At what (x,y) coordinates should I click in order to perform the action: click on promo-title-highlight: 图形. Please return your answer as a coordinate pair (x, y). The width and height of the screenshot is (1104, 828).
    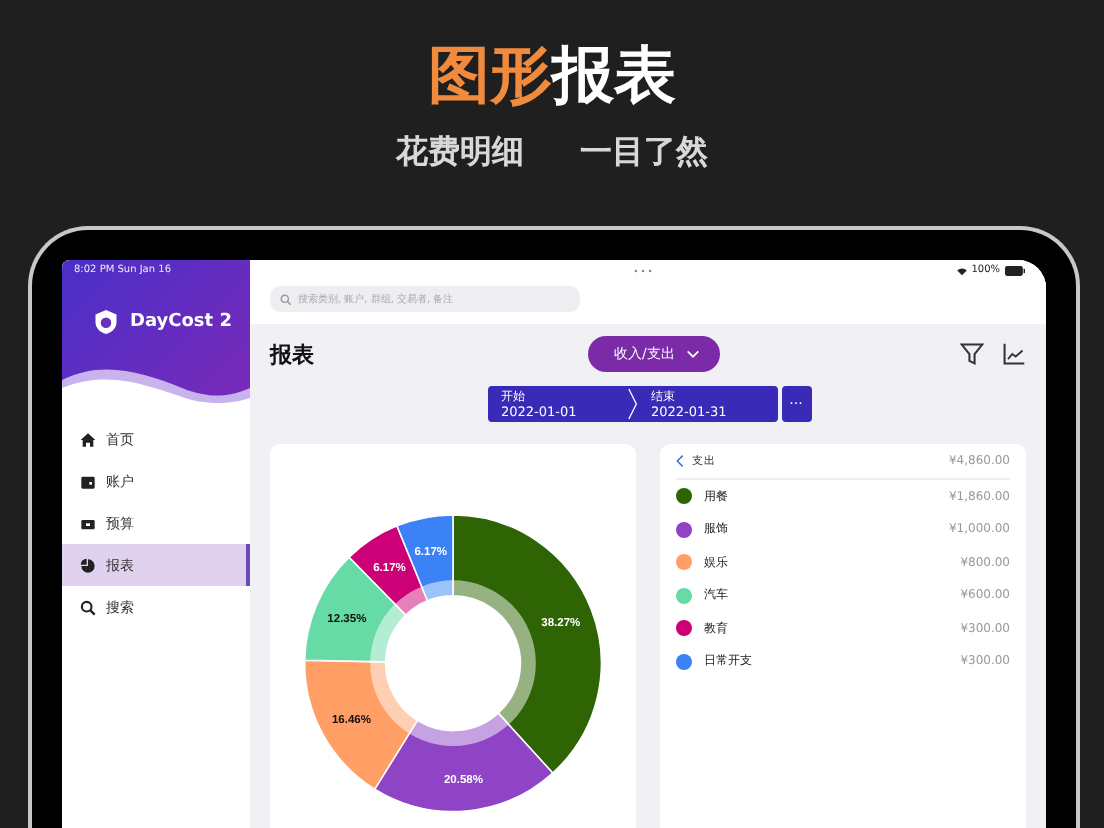
    Looking at the image, I should click on (490, 76).